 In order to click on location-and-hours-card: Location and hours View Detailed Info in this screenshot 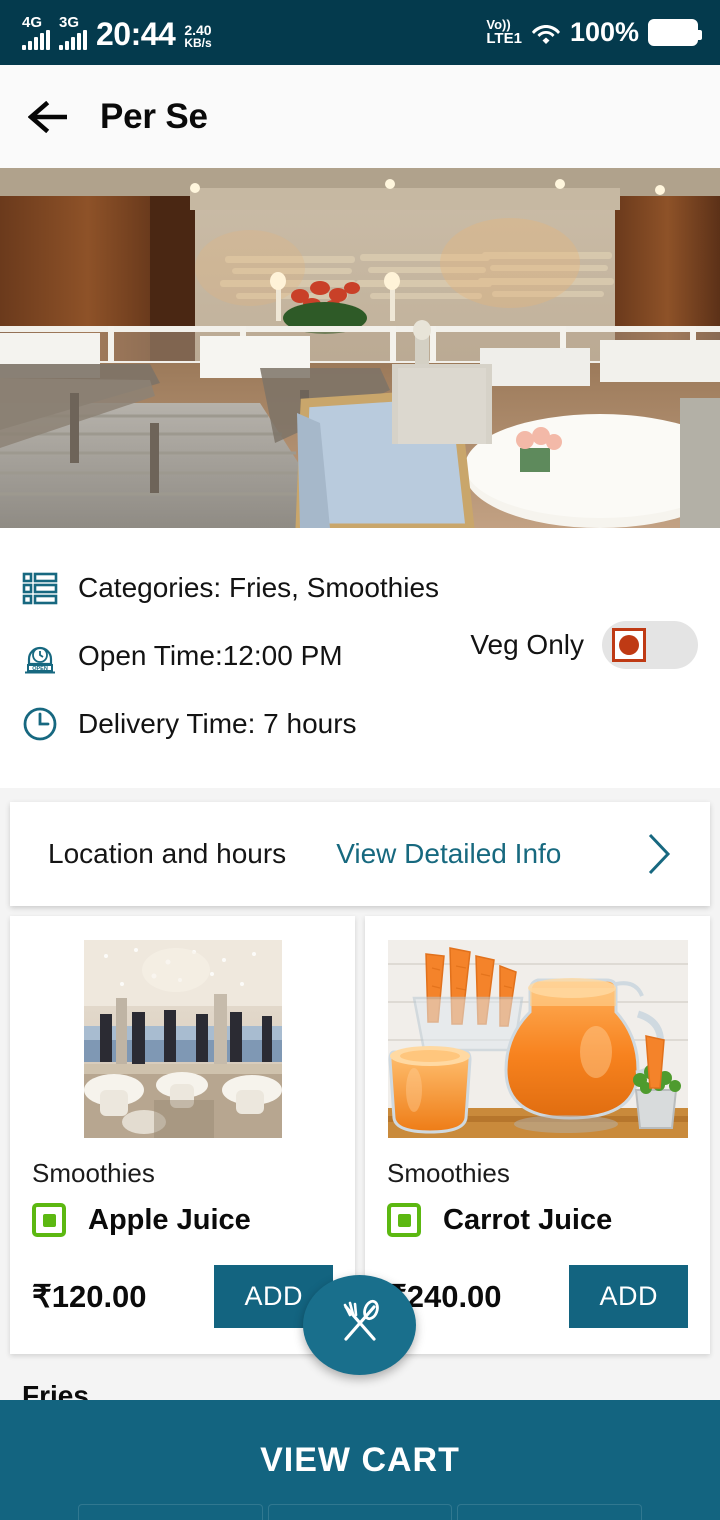, I will do `click(360, 854)`.